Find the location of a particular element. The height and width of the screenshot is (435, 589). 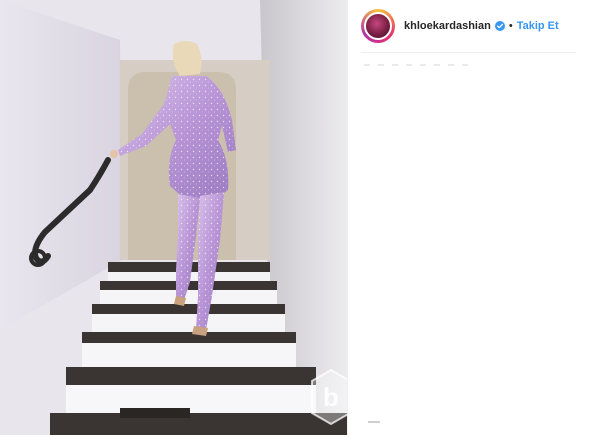

watermark-logo-icon: b is located at coordinates (329, 397).